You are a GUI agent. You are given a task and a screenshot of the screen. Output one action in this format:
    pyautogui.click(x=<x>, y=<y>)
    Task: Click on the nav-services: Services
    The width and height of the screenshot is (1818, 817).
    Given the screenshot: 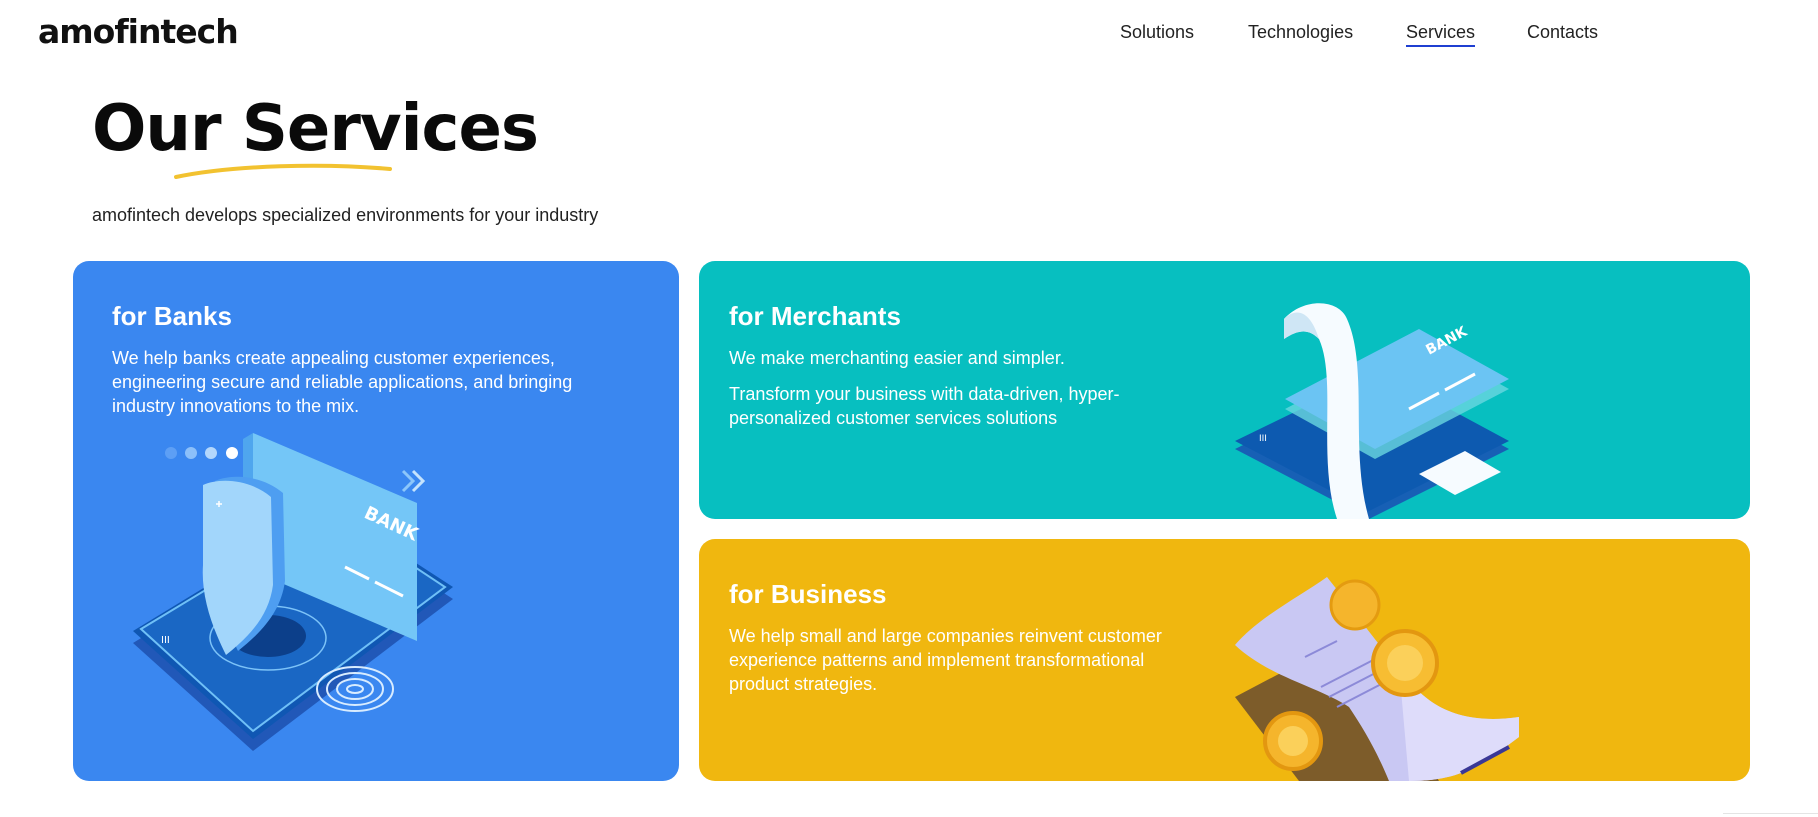 What is the action you would take?
    pyautogui.click(x=1441, y=34)
    